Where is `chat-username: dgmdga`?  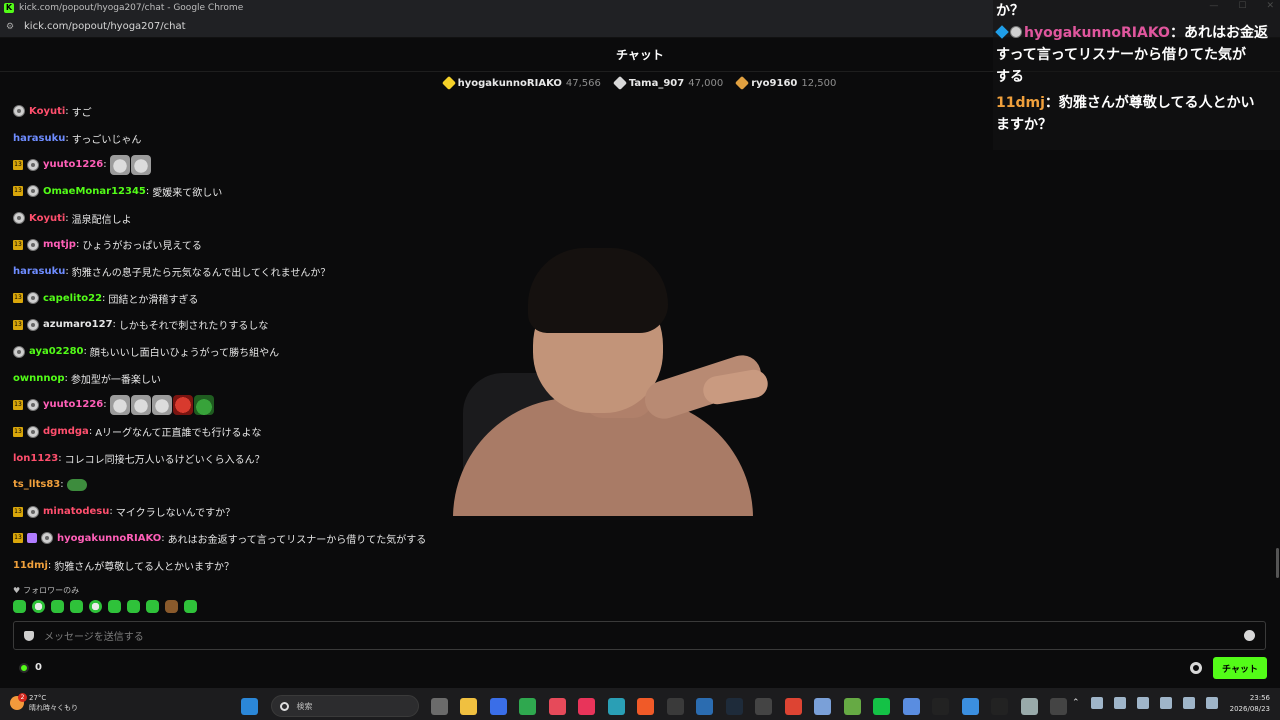 chat-username: dgmdga is located at coordinates (66, 431).